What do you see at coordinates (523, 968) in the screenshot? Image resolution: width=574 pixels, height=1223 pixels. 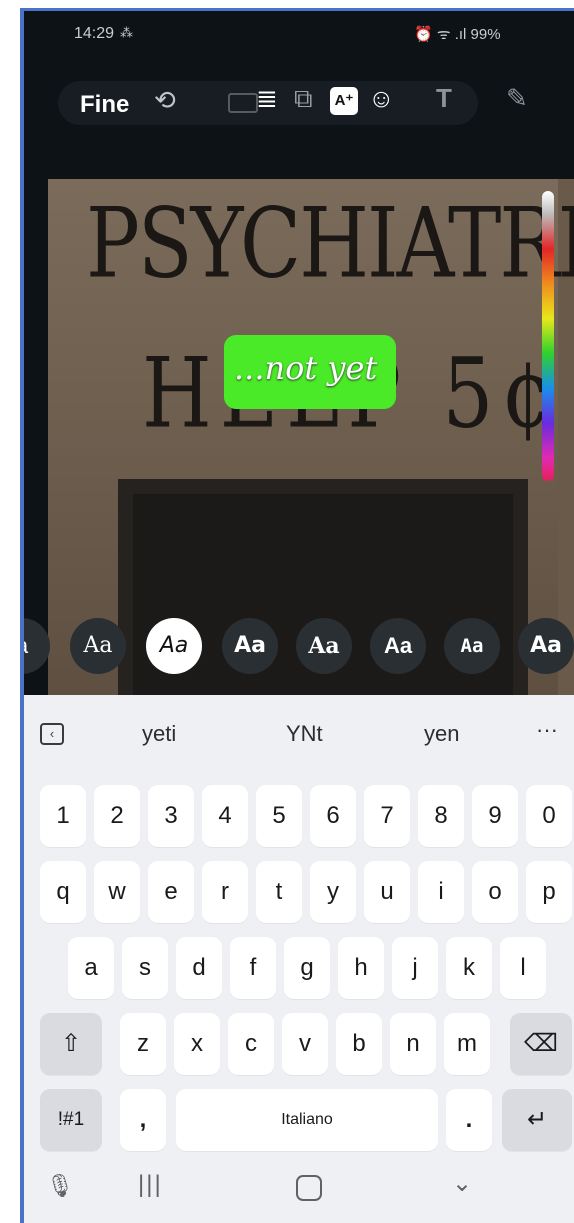 I see `key-l: l` at bounding box center [523, 968].